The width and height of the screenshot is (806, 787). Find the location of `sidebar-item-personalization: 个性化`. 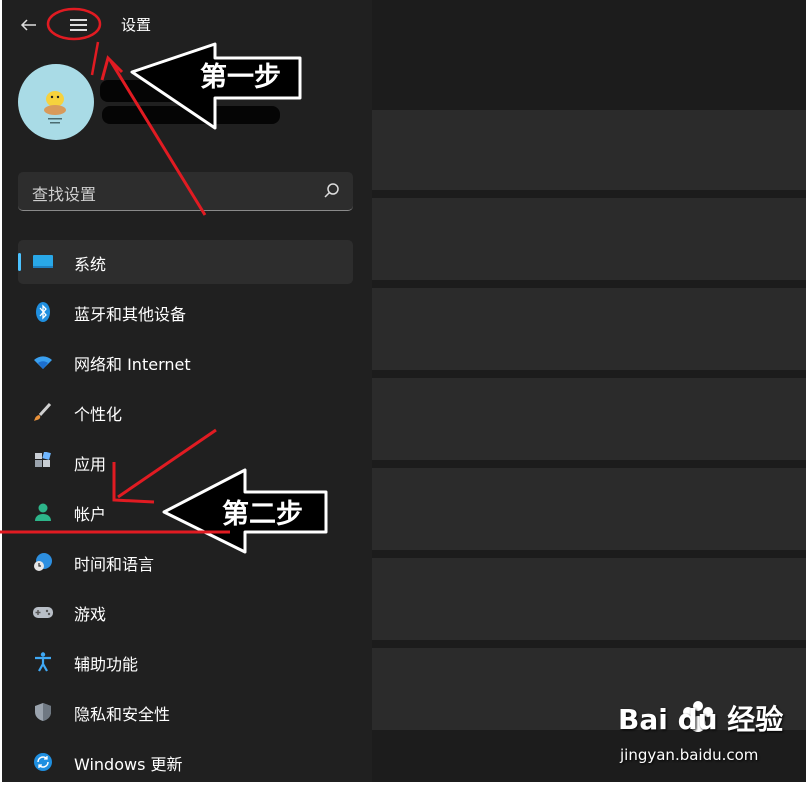

sidebar-item-personalization: 个性化 is located at coordinates (185, 412).